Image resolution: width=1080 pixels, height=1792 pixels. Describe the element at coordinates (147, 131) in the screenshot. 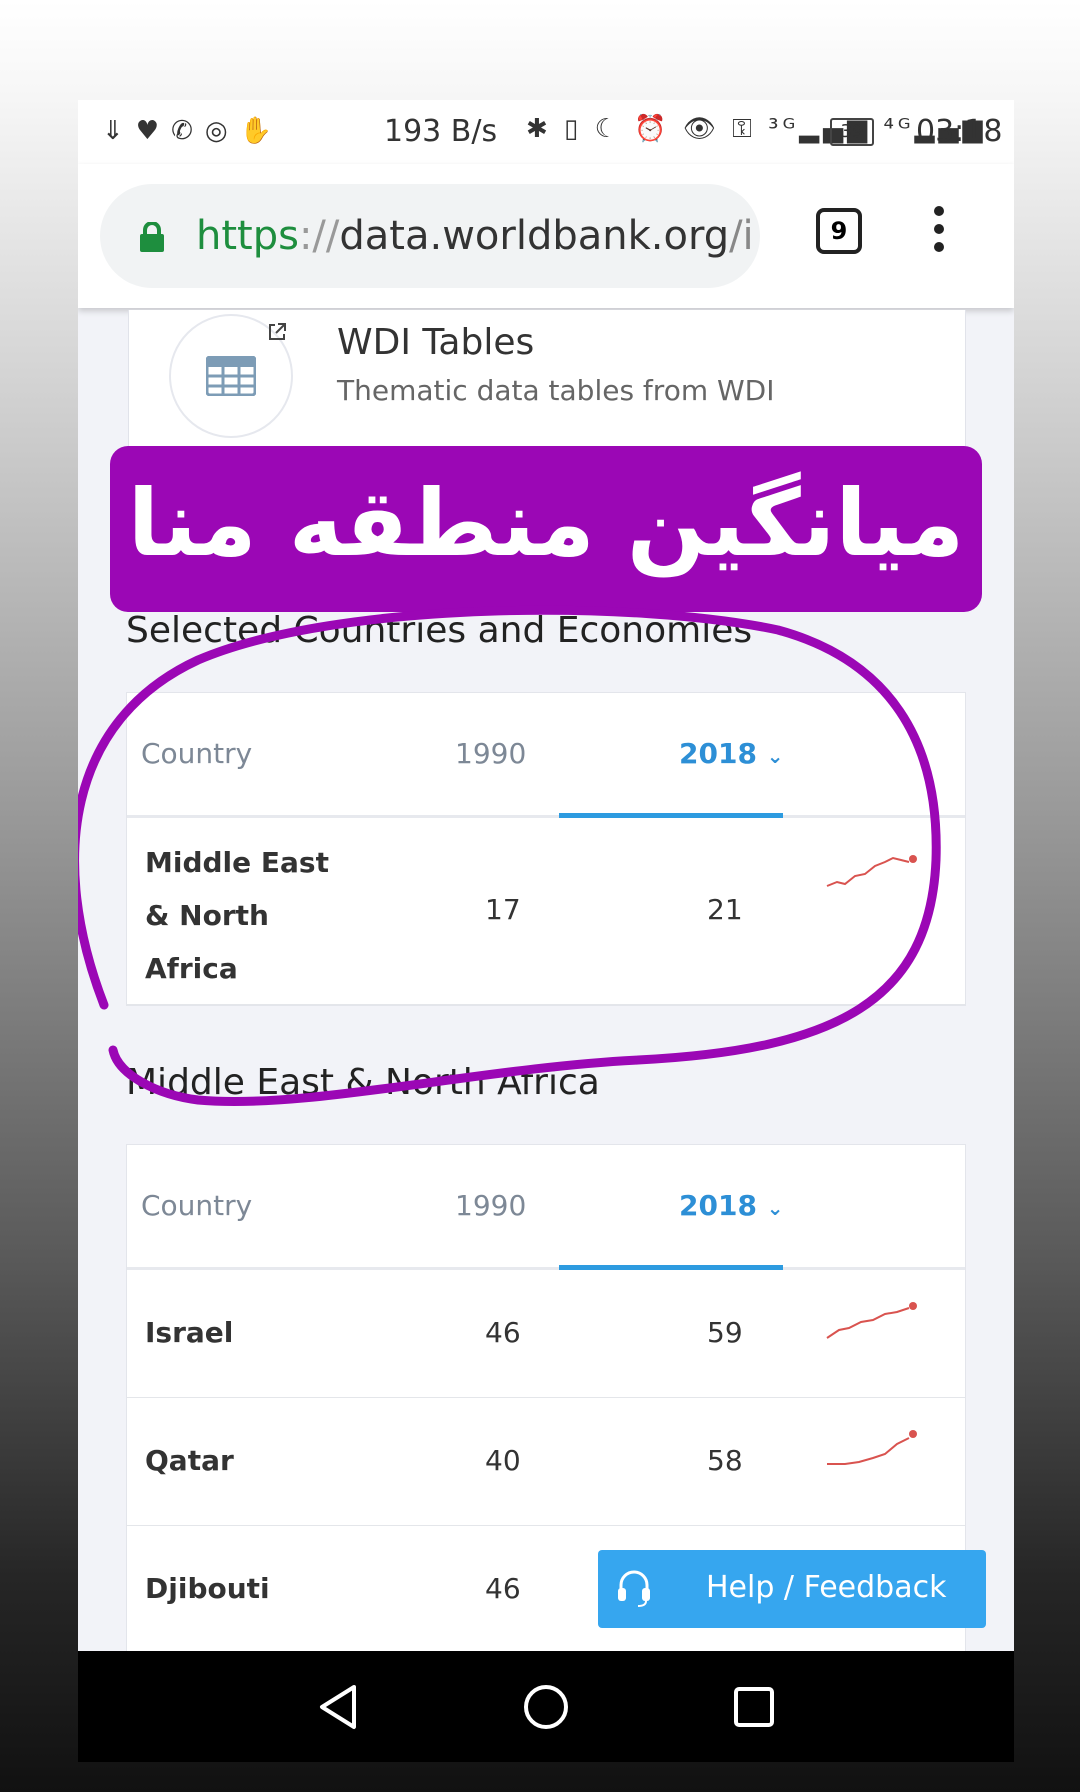

I see `heart-icon: ♥` at that location.